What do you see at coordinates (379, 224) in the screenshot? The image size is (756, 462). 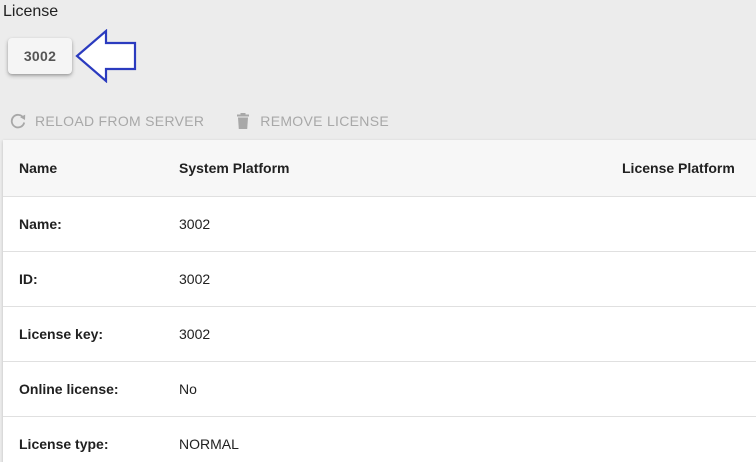 I see `table-row: Name: 3002` at bounding box center [379, 224].